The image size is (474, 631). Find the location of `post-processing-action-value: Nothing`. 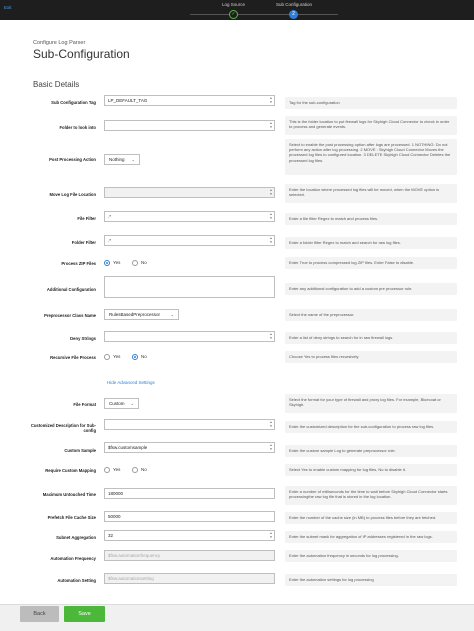

post-processing-action-value: Nothing is located at coordinates (117, 159).